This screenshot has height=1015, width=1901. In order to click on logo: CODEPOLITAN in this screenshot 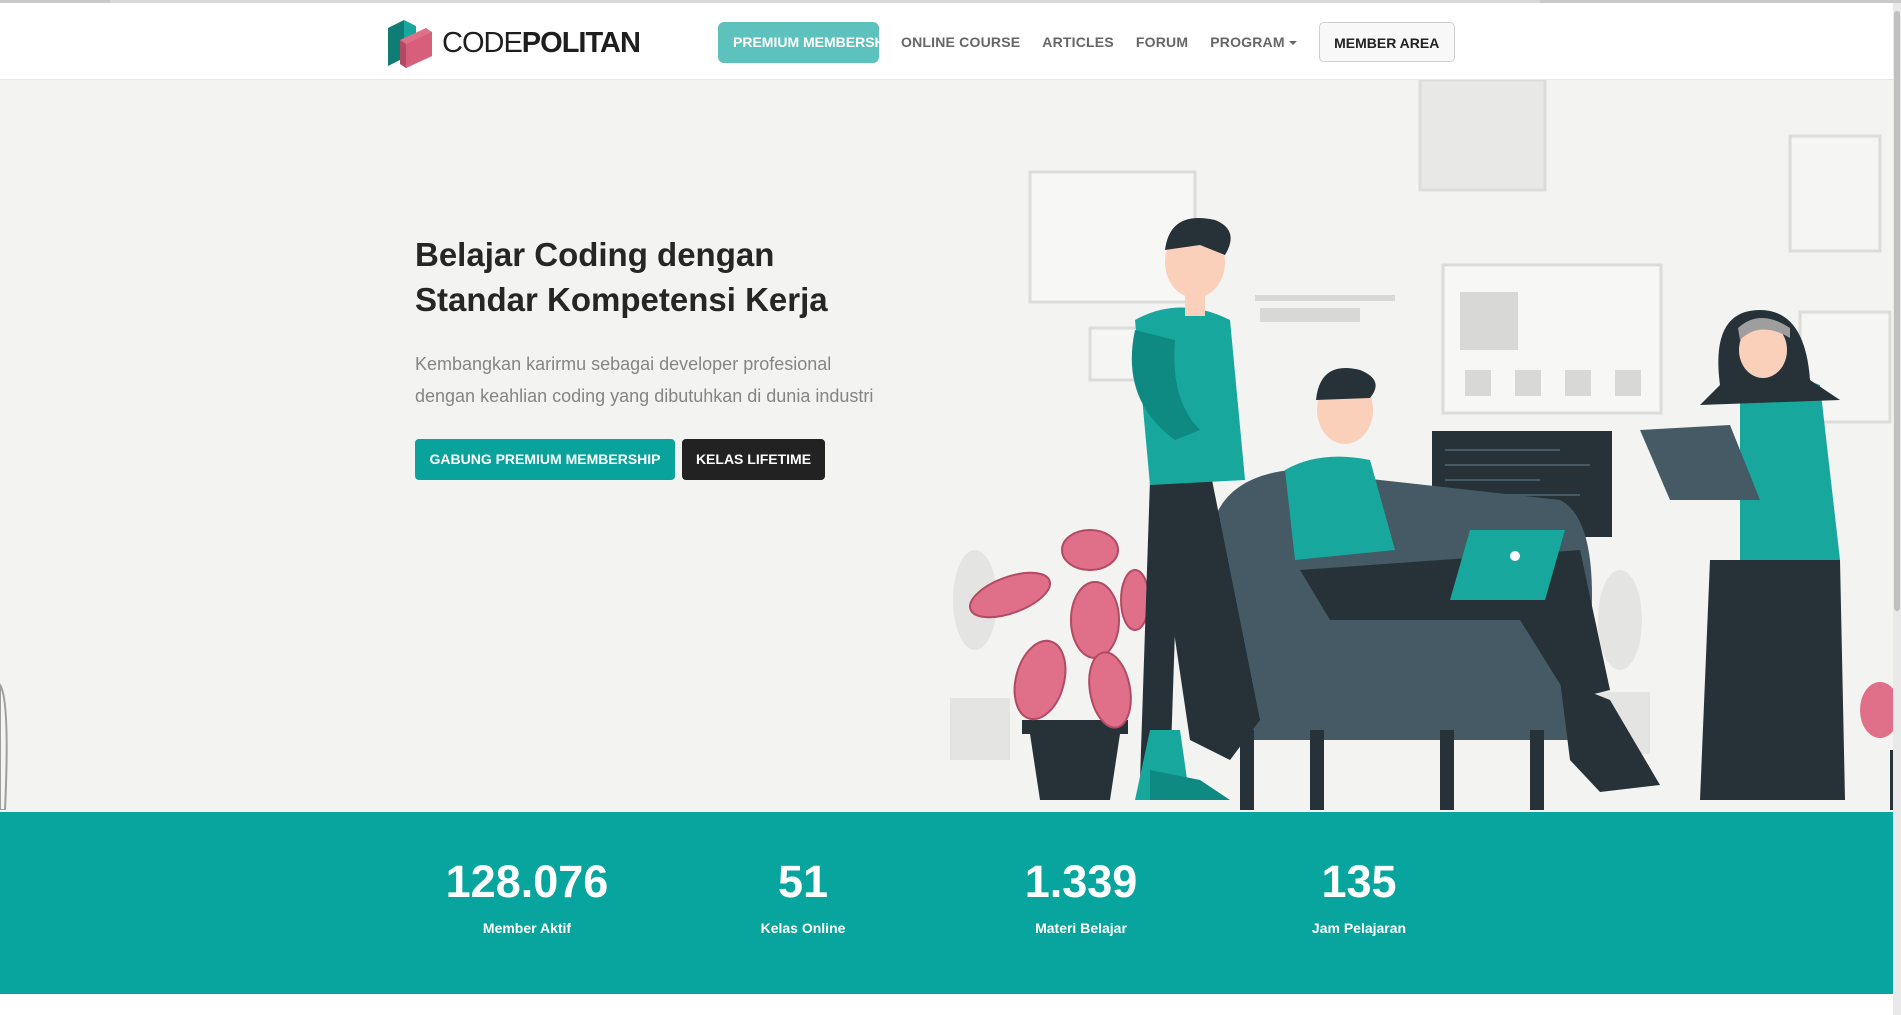, I will do `click(513, 43)`.